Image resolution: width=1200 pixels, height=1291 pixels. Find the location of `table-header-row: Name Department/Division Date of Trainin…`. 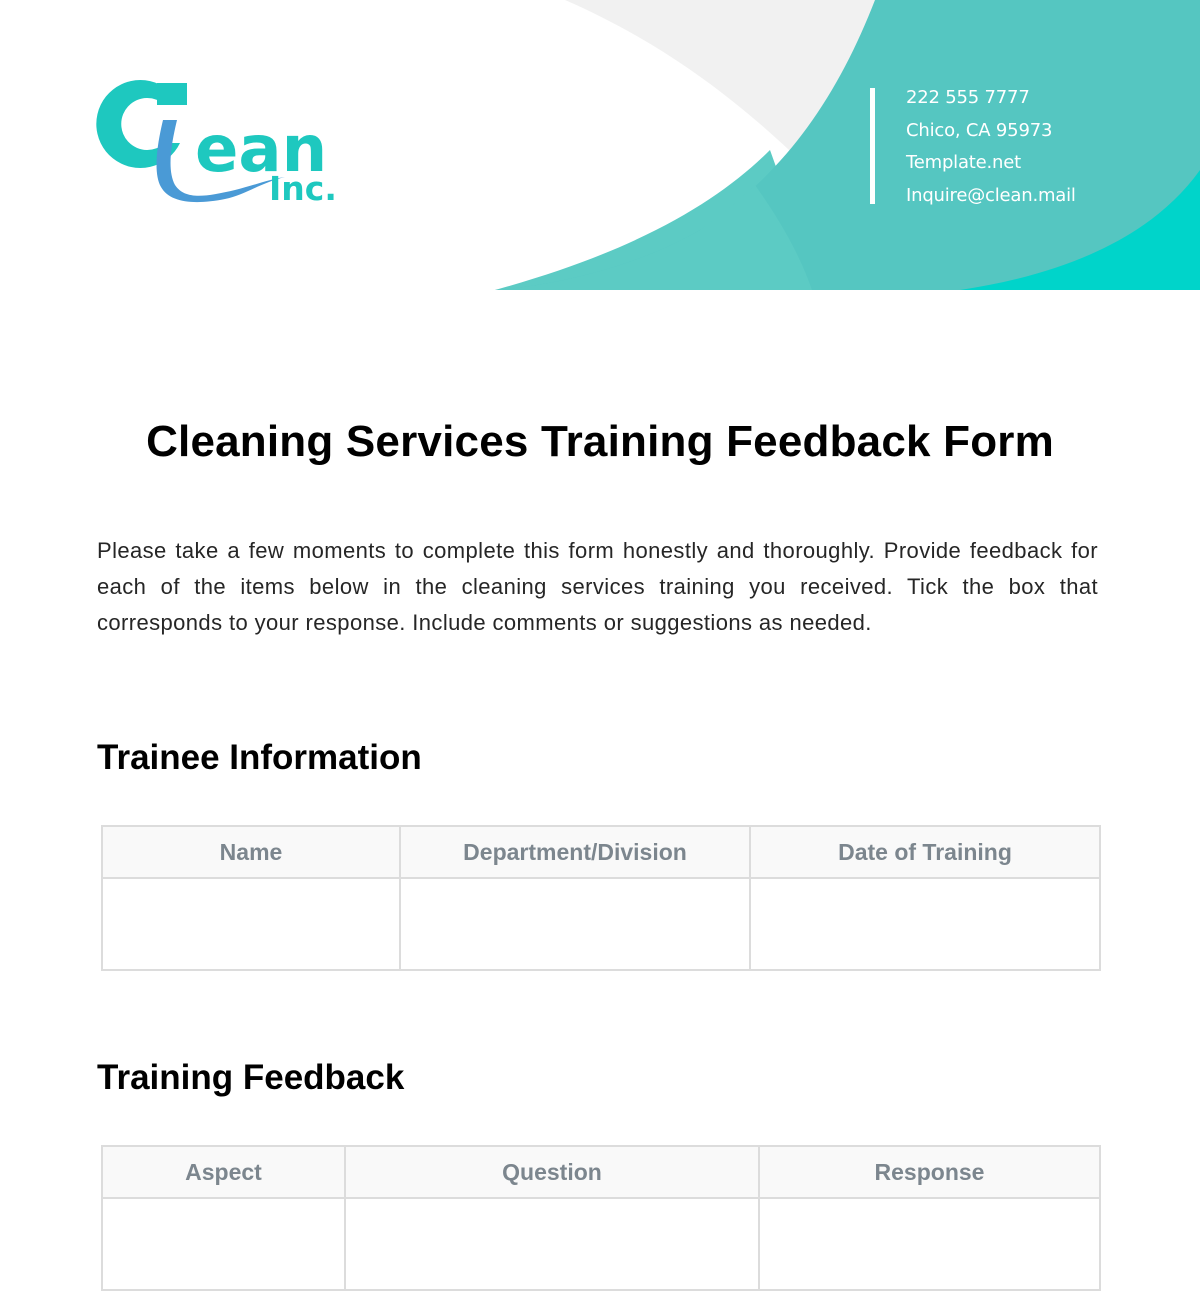

table-header-row: Name Department/Division Date of Trainin… is located at coordinates (601, 852).